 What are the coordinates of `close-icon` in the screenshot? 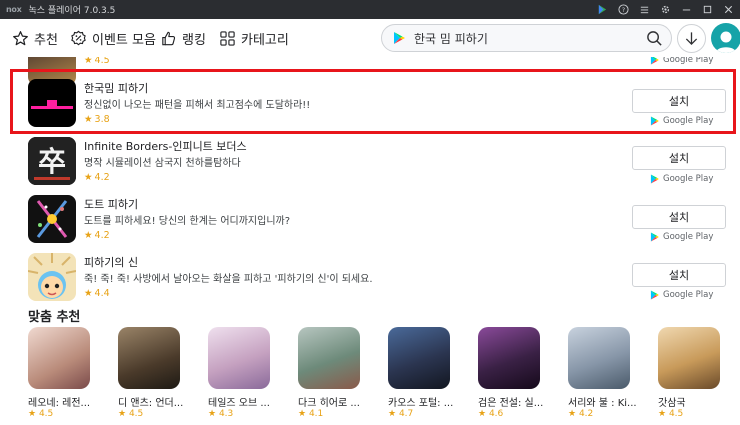 It's located at (728, 10).